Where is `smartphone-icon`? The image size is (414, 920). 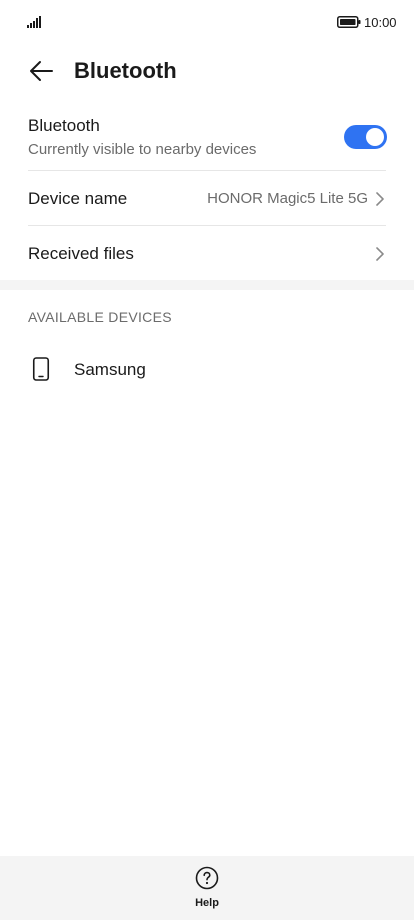
smartphone-icon is located at coordinates (41, 369).